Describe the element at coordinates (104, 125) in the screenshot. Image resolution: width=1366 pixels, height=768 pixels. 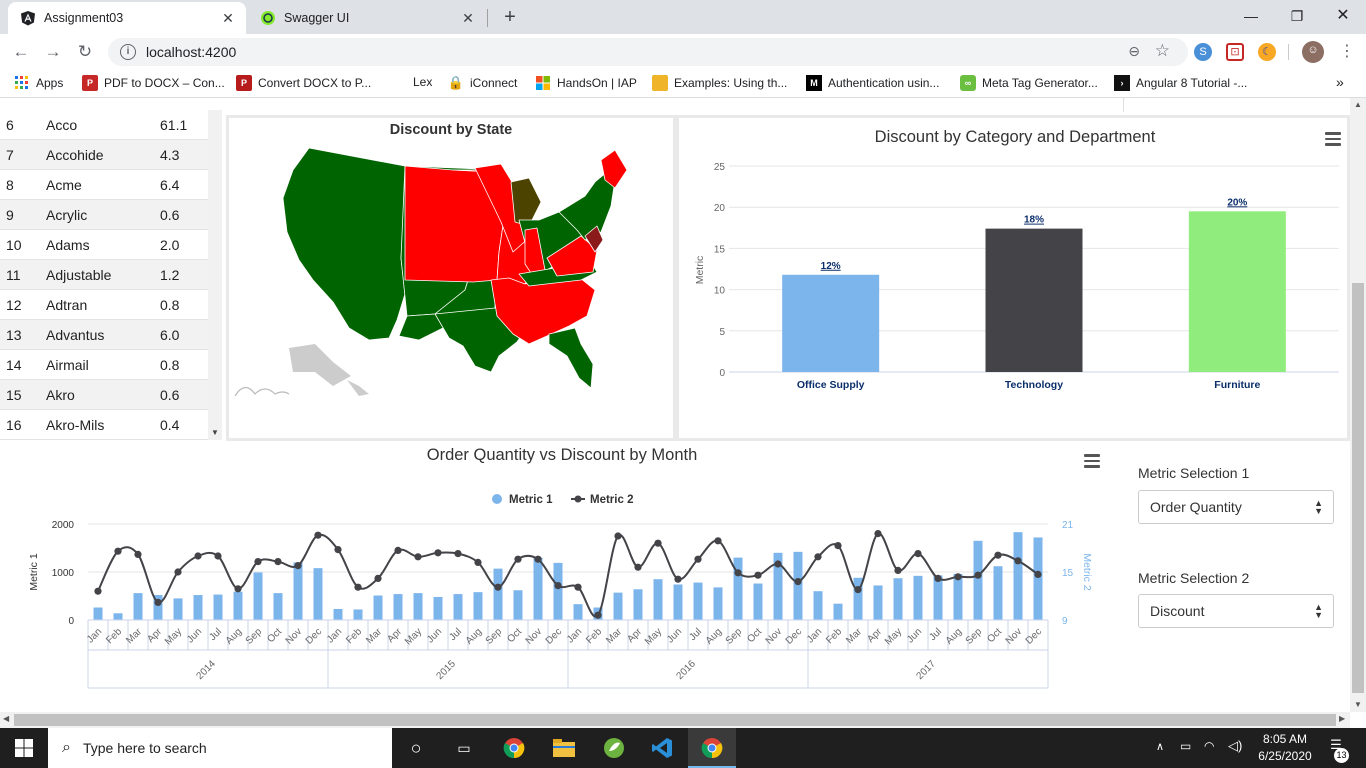
I see `table-row: 6 Acco 61.1` at that location.